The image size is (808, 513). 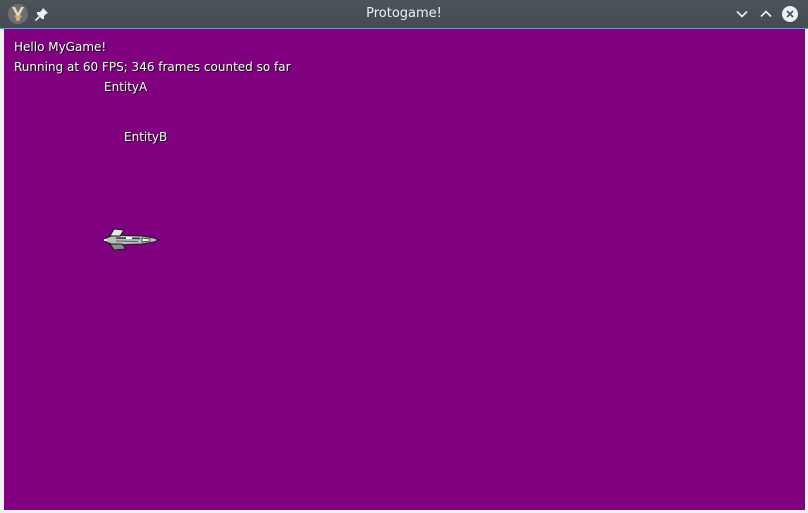 I want to click on chevron-down-icon, so click(x=742, y=14).